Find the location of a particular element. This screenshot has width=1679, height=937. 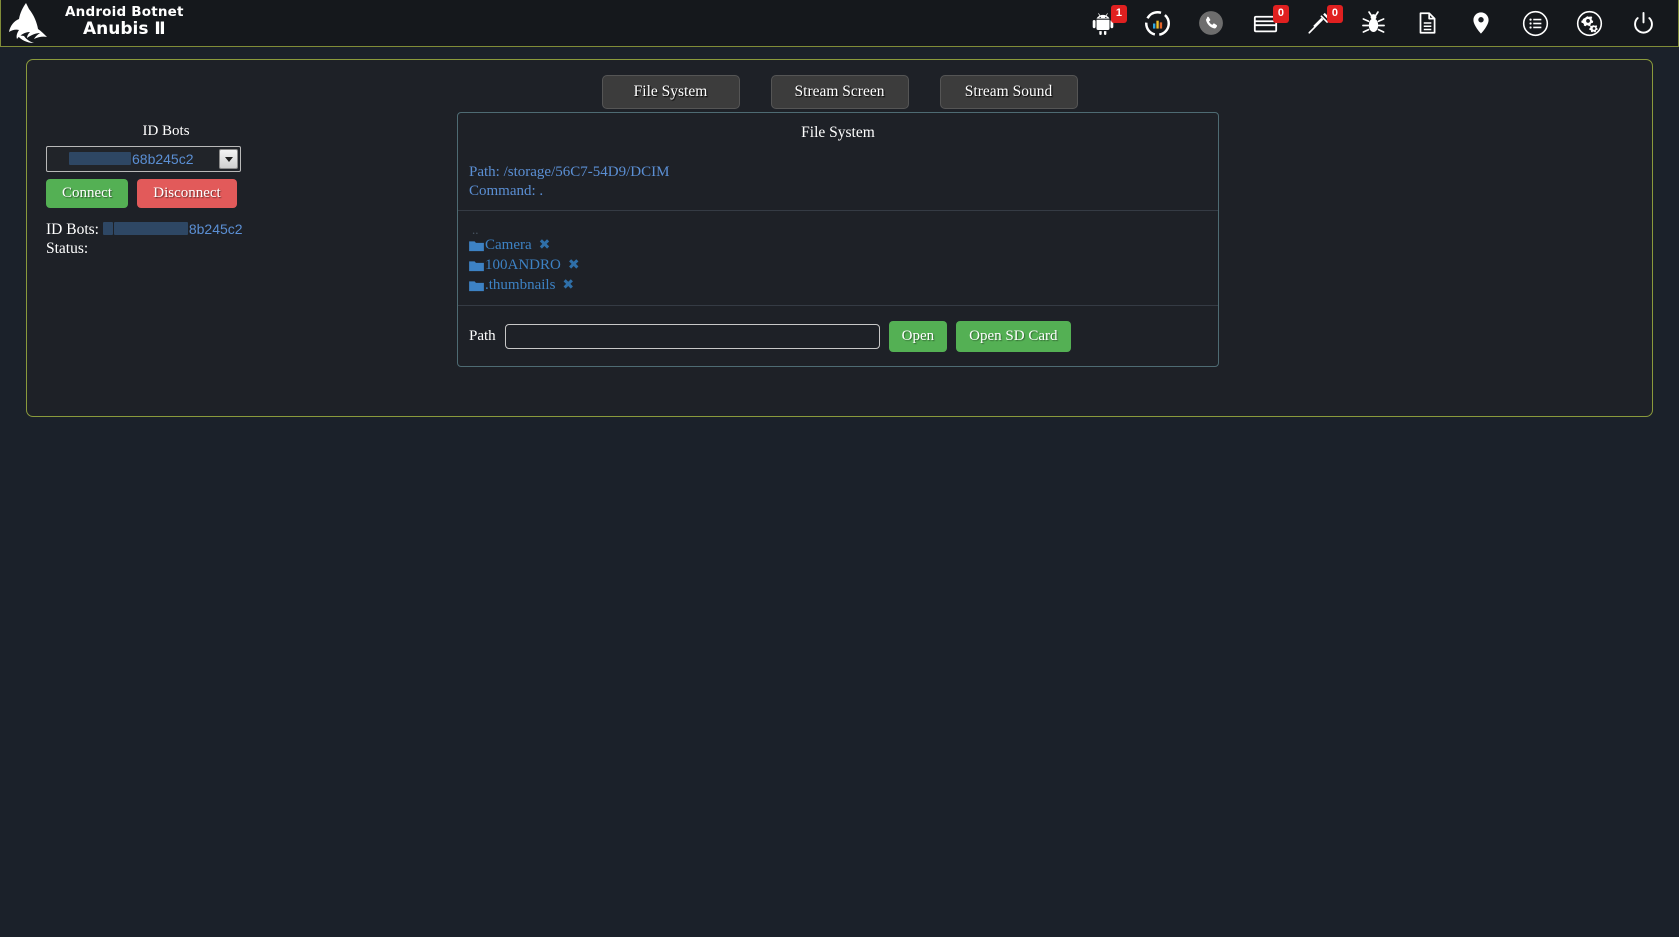

power-icon is located at coordinates (1643, 23).